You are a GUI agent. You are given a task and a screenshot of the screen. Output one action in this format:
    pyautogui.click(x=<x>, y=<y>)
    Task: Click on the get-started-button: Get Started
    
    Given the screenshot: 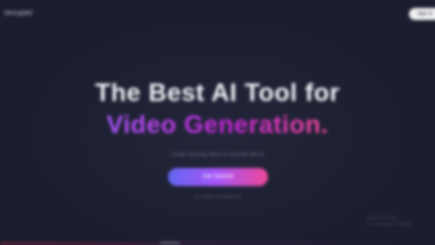 What is the action you would take?
    pyautogui.click(x=218, y=177)
    